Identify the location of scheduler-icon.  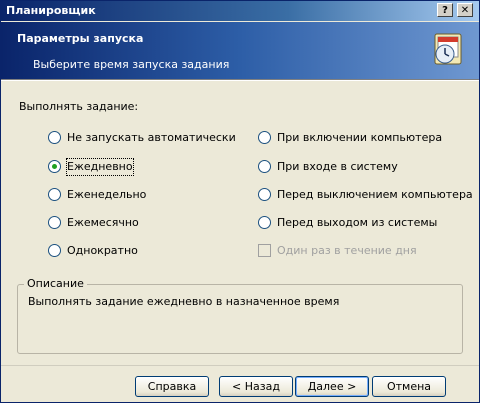
(449, 50).